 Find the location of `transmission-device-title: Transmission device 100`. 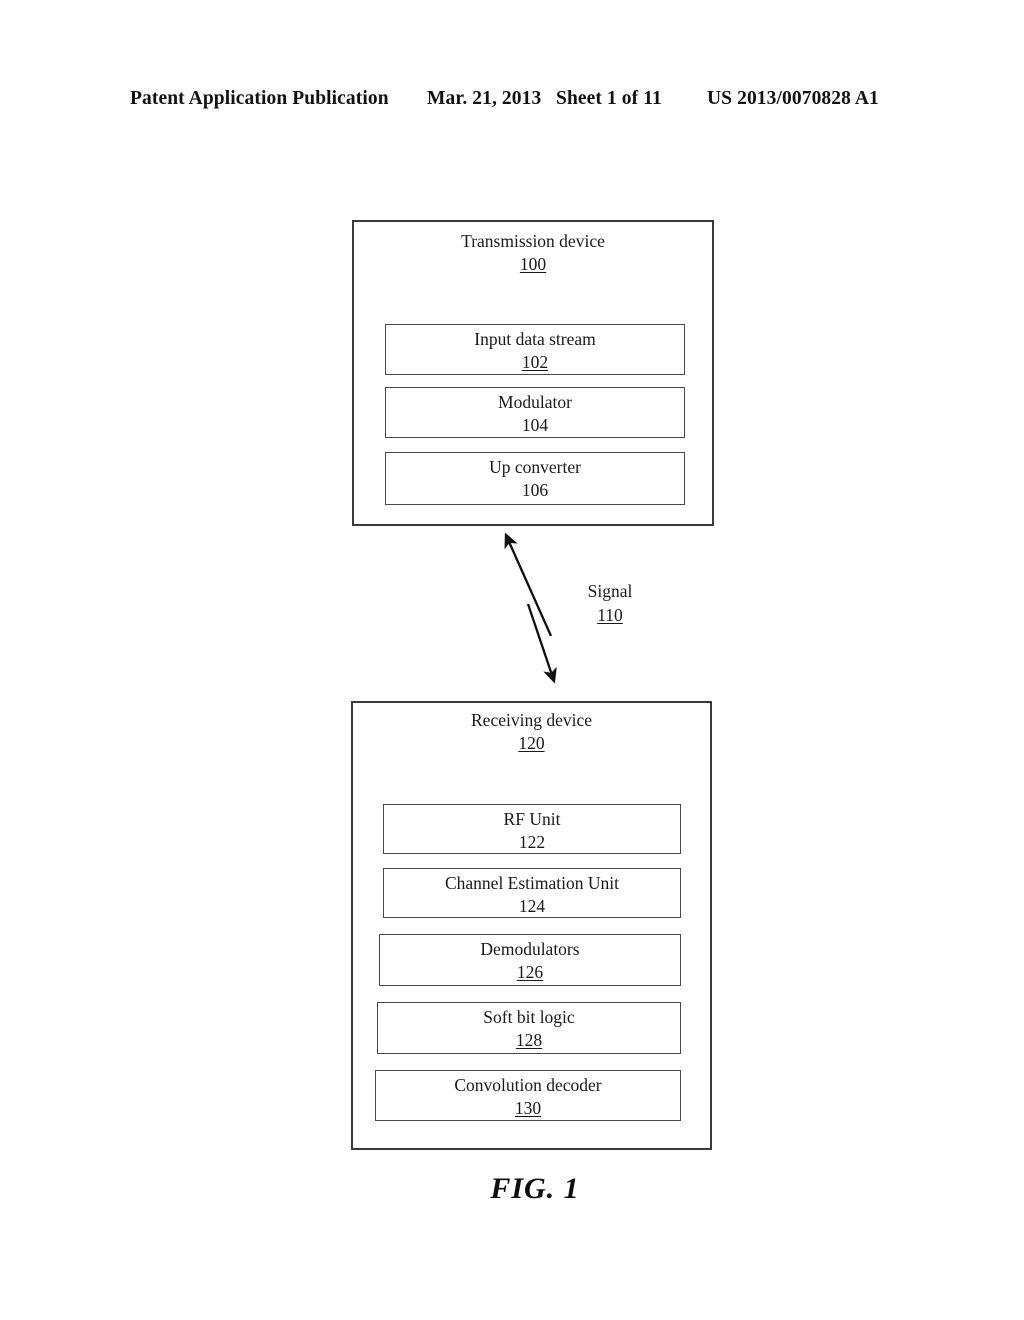

transmission-device-title: Transmission device 100 is located at coordinates (533, 253).